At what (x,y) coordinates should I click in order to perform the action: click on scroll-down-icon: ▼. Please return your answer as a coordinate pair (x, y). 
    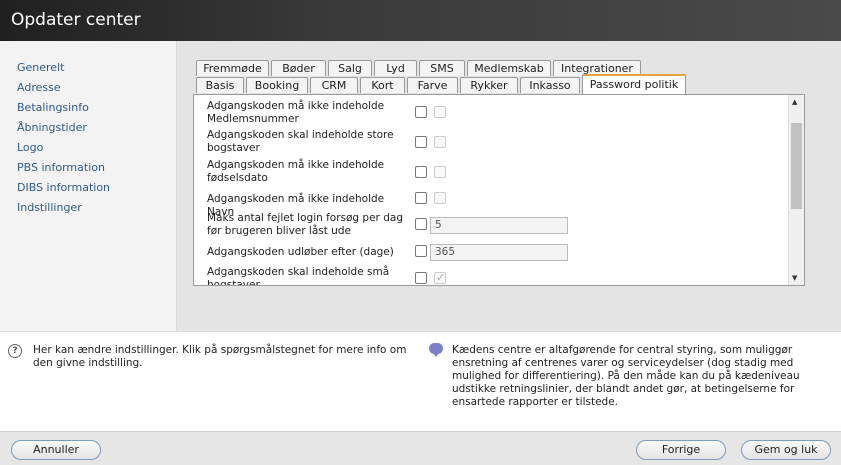
    Looking at the image, I should click on (794, 278).